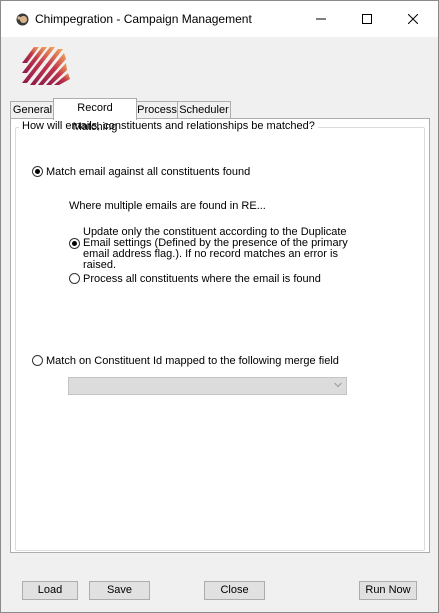 This screenshot has height=613, width=439. Describe the element at coordinates (157, 110) in the screenshot. I see `tab-process: Process` at that location.